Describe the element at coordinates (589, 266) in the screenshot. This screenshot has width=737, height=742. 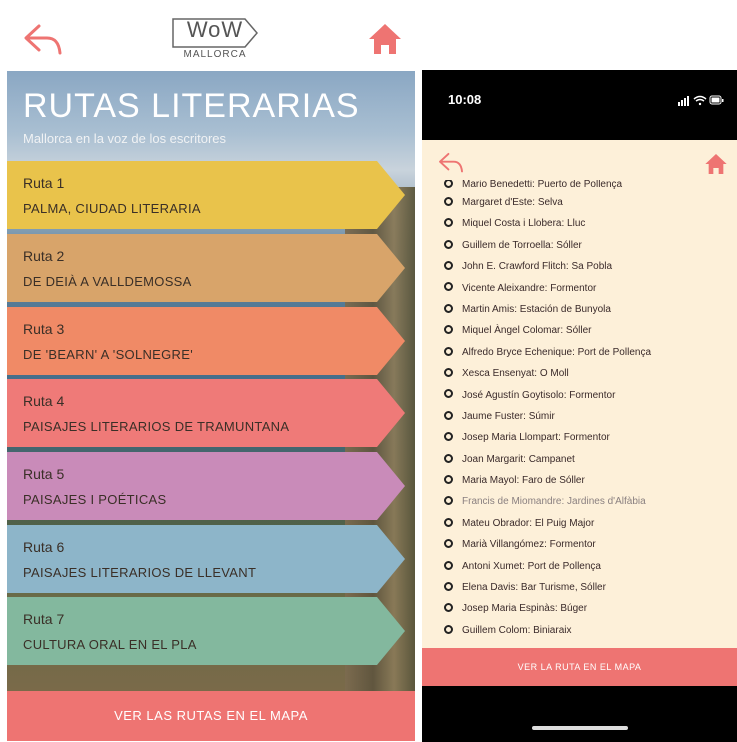
I see `list-item: John E. Crawford Flitch: Sa Pobla` at that location.